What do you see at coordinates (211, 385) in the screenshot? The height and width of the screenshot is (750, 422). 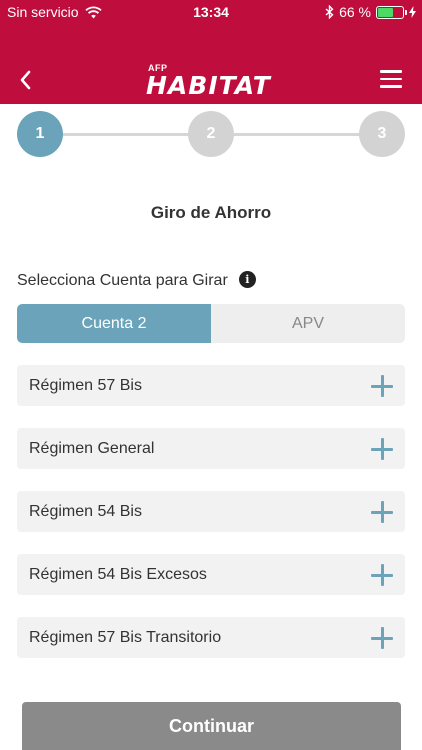 I see `regime-item-57-bis: Régimen 57 Bis` at bounding box center [211, 385].